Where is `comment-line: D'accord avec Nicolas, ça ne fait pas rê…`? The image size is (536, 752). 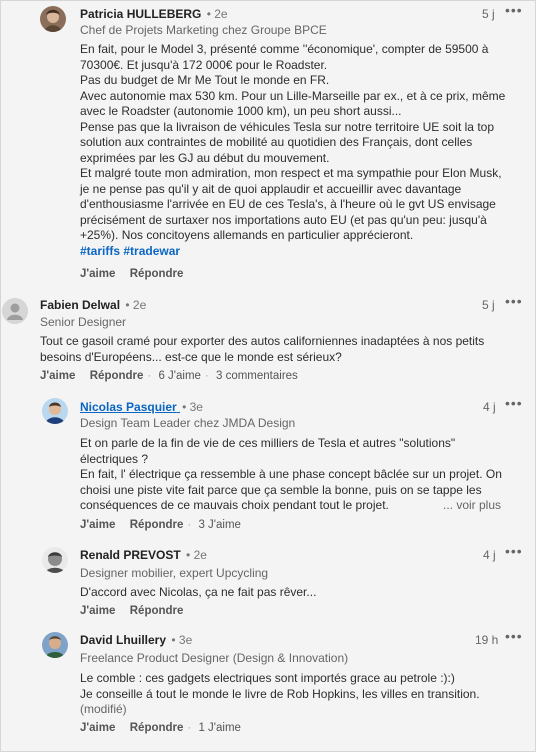 comment-line: D'accord avec Nicolas, ça ne fait pas rê… is located at coordinates (198, 592).